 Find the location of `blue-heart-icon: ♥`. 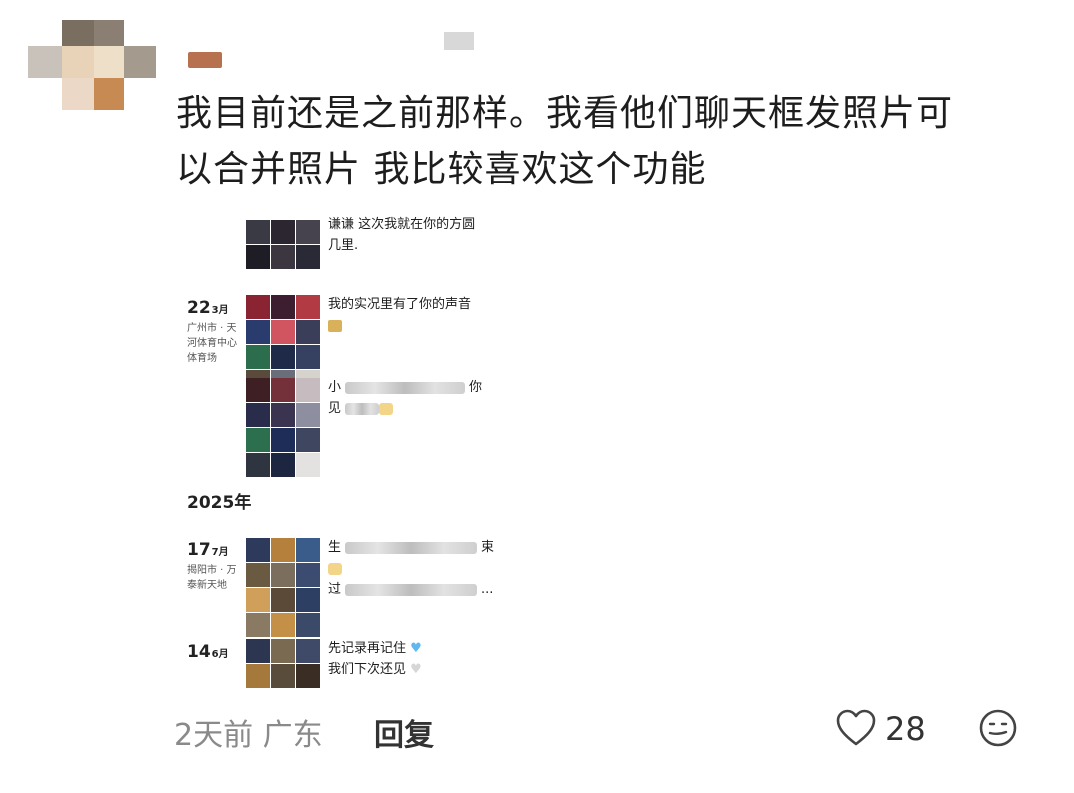

blue-heart-icon: ♥ is located at coordinates (416, 648).